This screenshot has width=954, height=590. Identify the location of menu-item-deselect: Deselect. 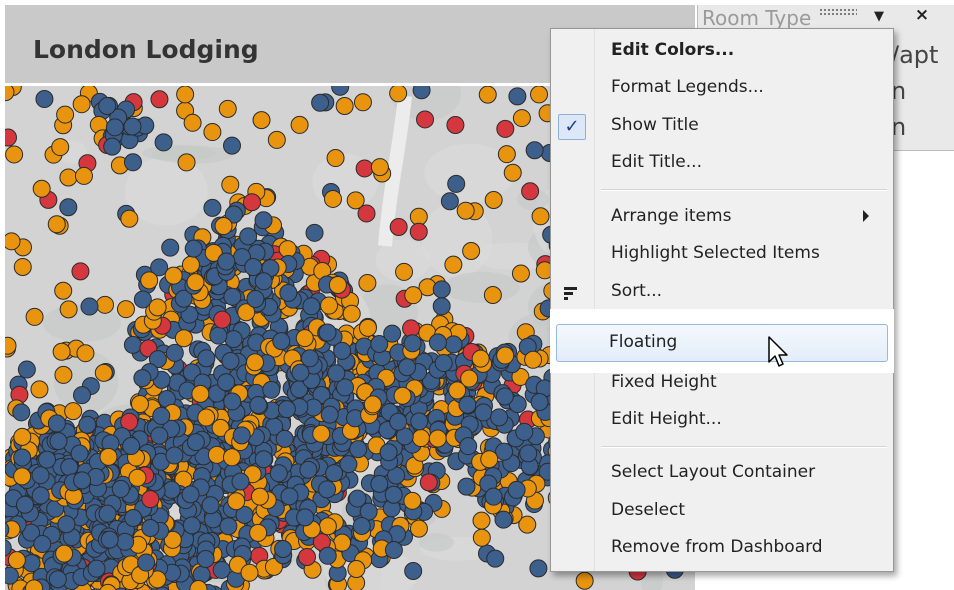
(721, 511).